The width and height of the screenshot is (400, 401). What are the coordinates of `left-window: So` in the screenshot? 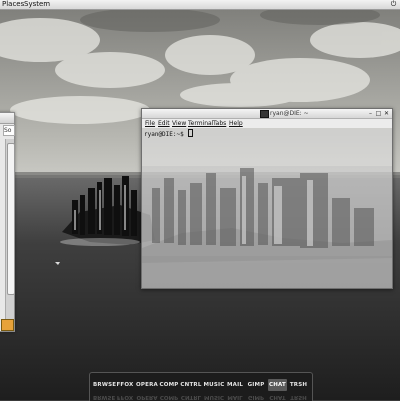 It's located at (7, 222).